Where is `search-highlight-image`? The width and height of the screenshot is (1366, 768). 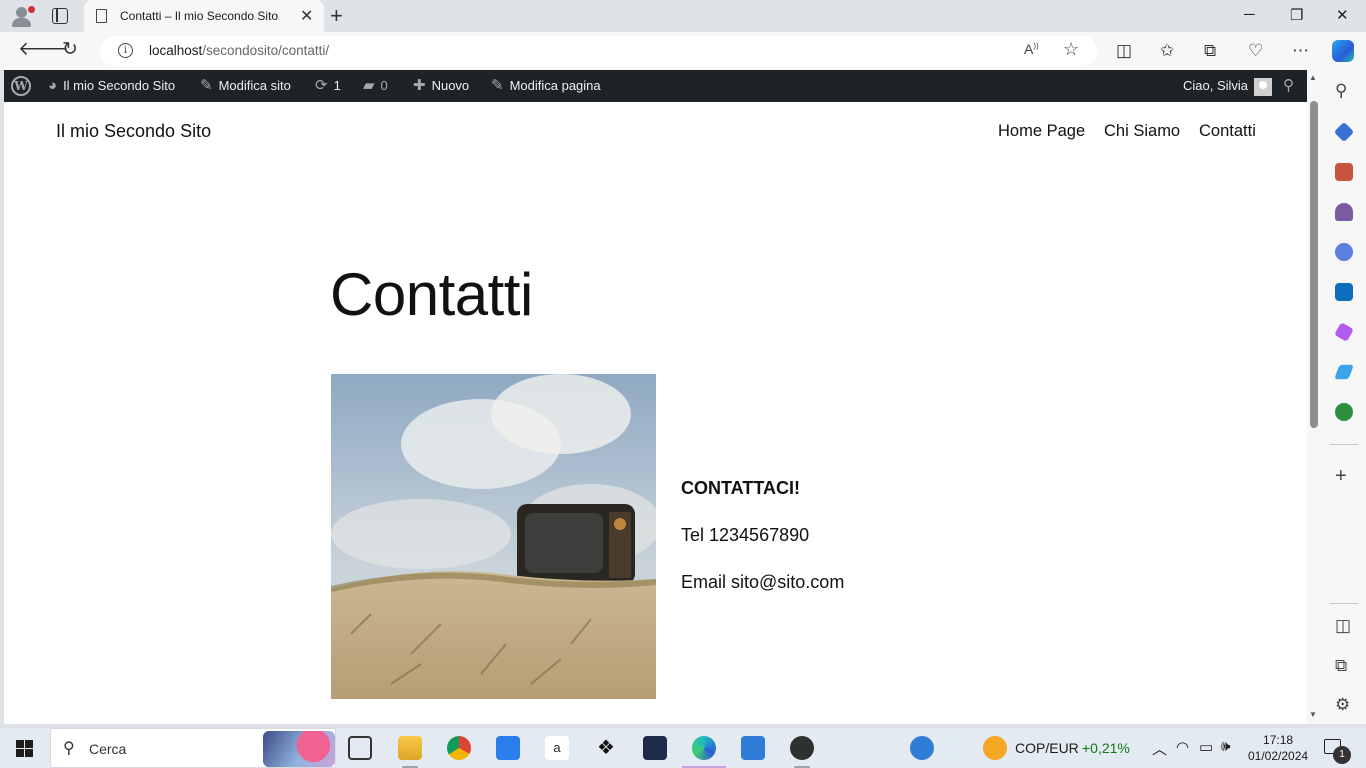
search-highlight-image is located at coordinates (299, 749).